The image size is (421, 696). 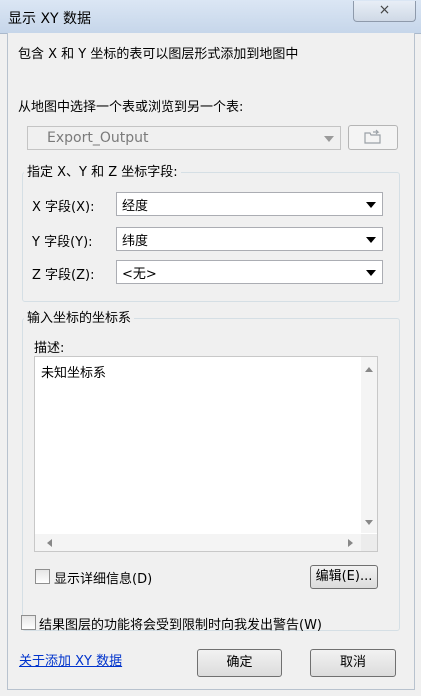 I want to click on x-field-label: X 字段(X):, so click(x=63, y=207).